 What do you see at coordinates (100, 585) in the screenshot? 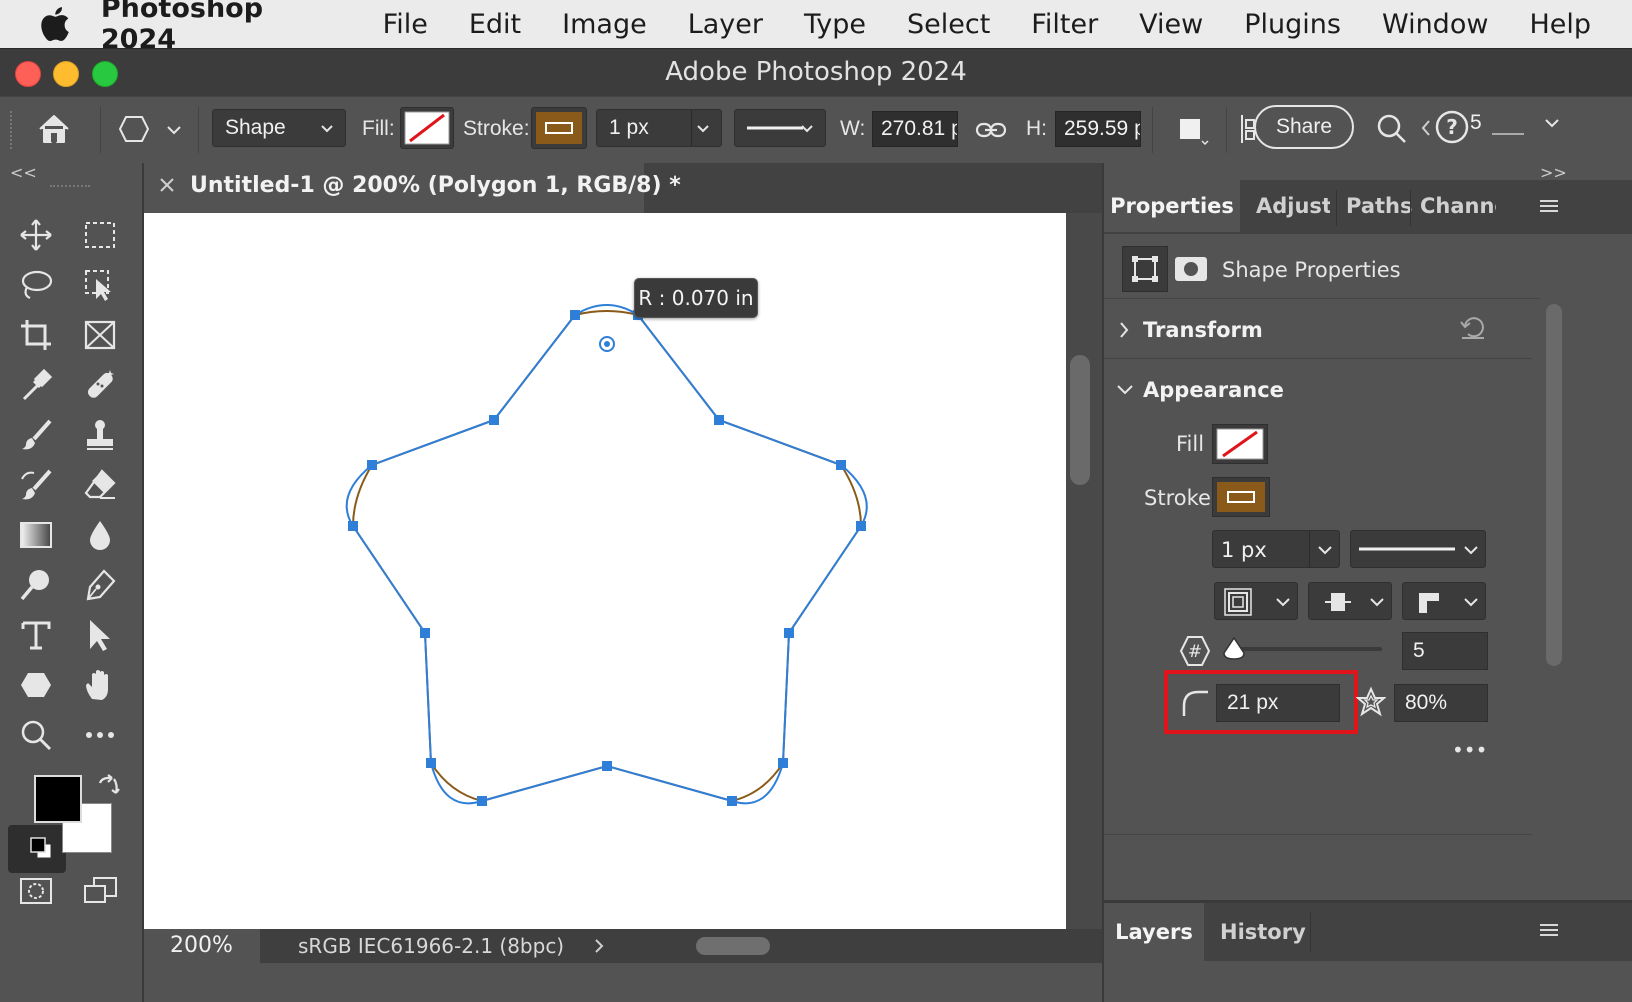
I see `pen-tool-icon` at bounding box center [100, 585].